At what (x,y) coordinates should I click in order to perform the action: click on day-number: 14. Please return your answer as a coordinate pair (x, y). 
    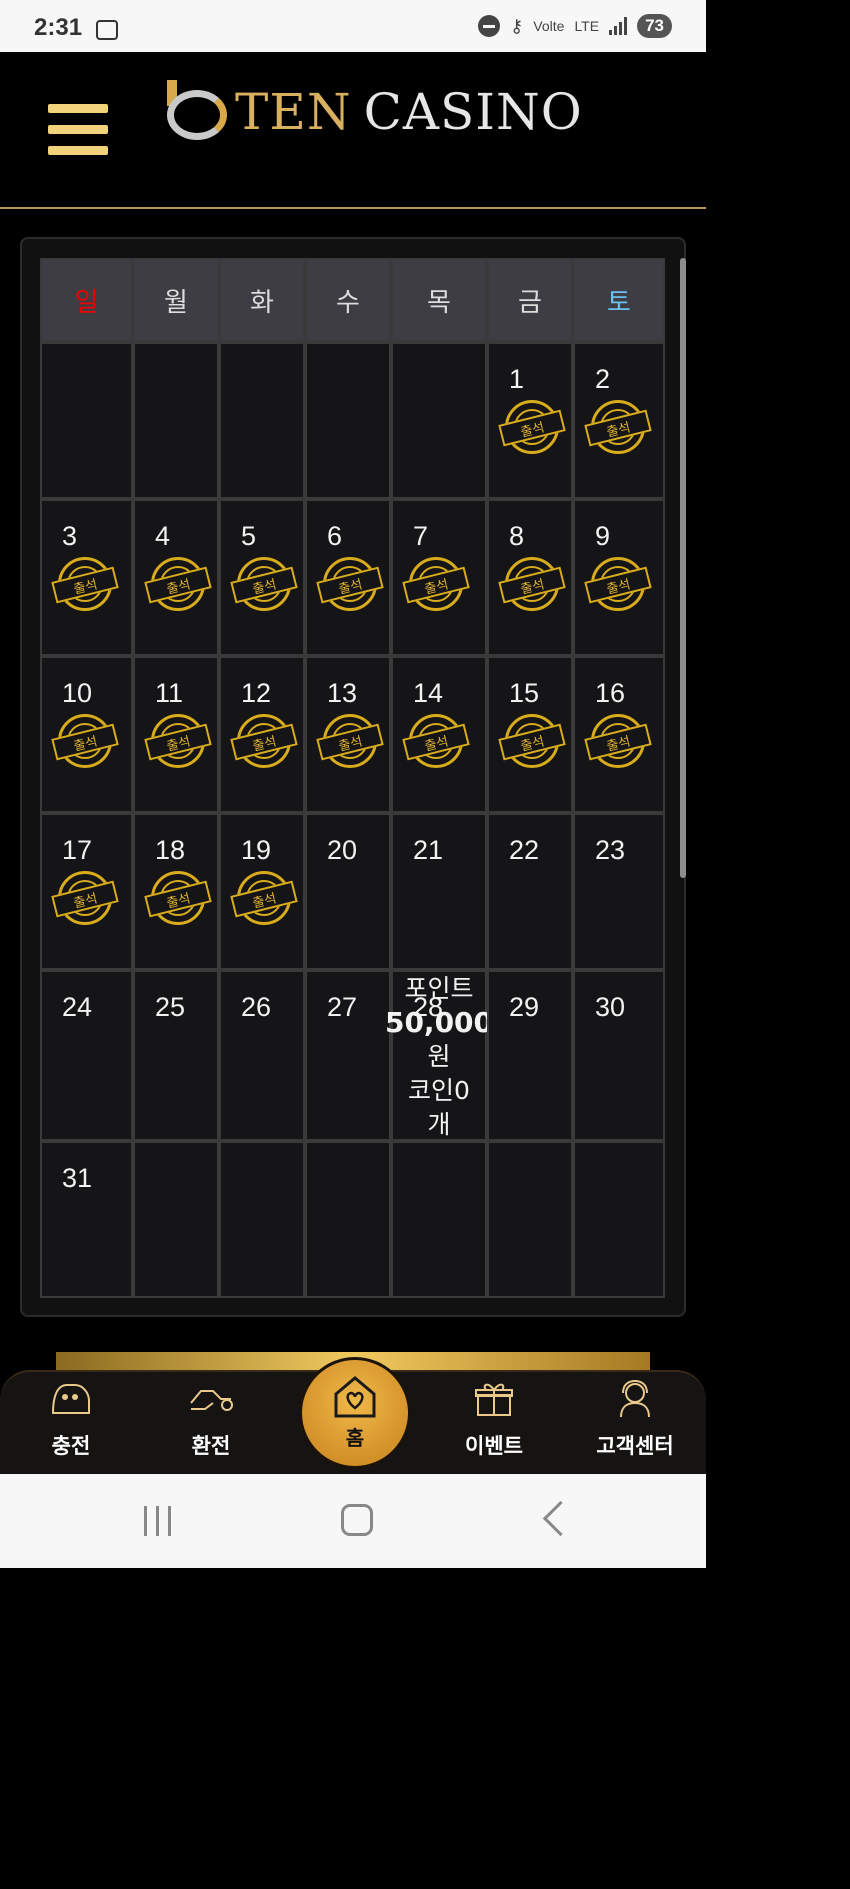
    Looking at the image, I should click on (428, 693).